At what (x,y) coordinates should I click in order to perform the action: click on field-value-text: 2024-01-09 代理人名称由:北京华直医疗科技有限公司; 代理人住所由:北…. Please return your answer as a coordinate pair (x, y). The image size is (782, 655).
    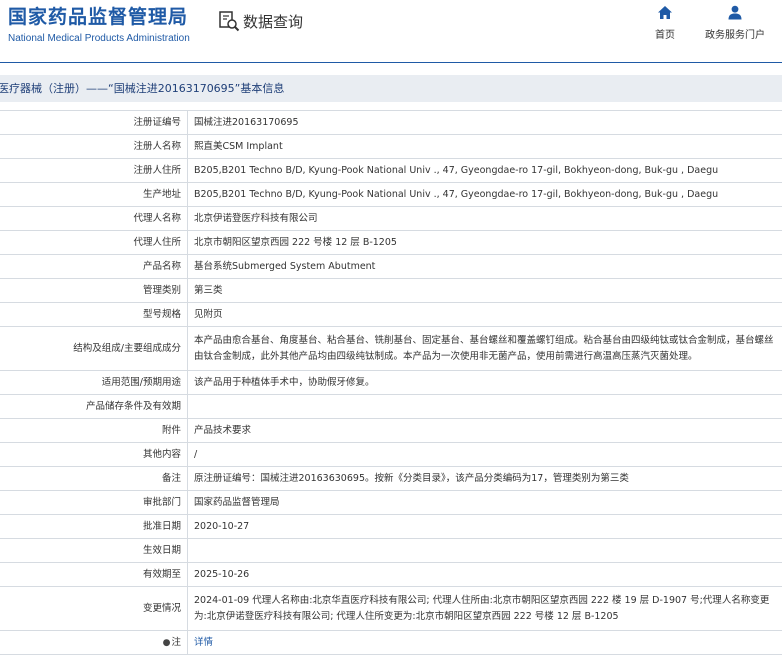
    Looking at the image, I should click on (482, 608).